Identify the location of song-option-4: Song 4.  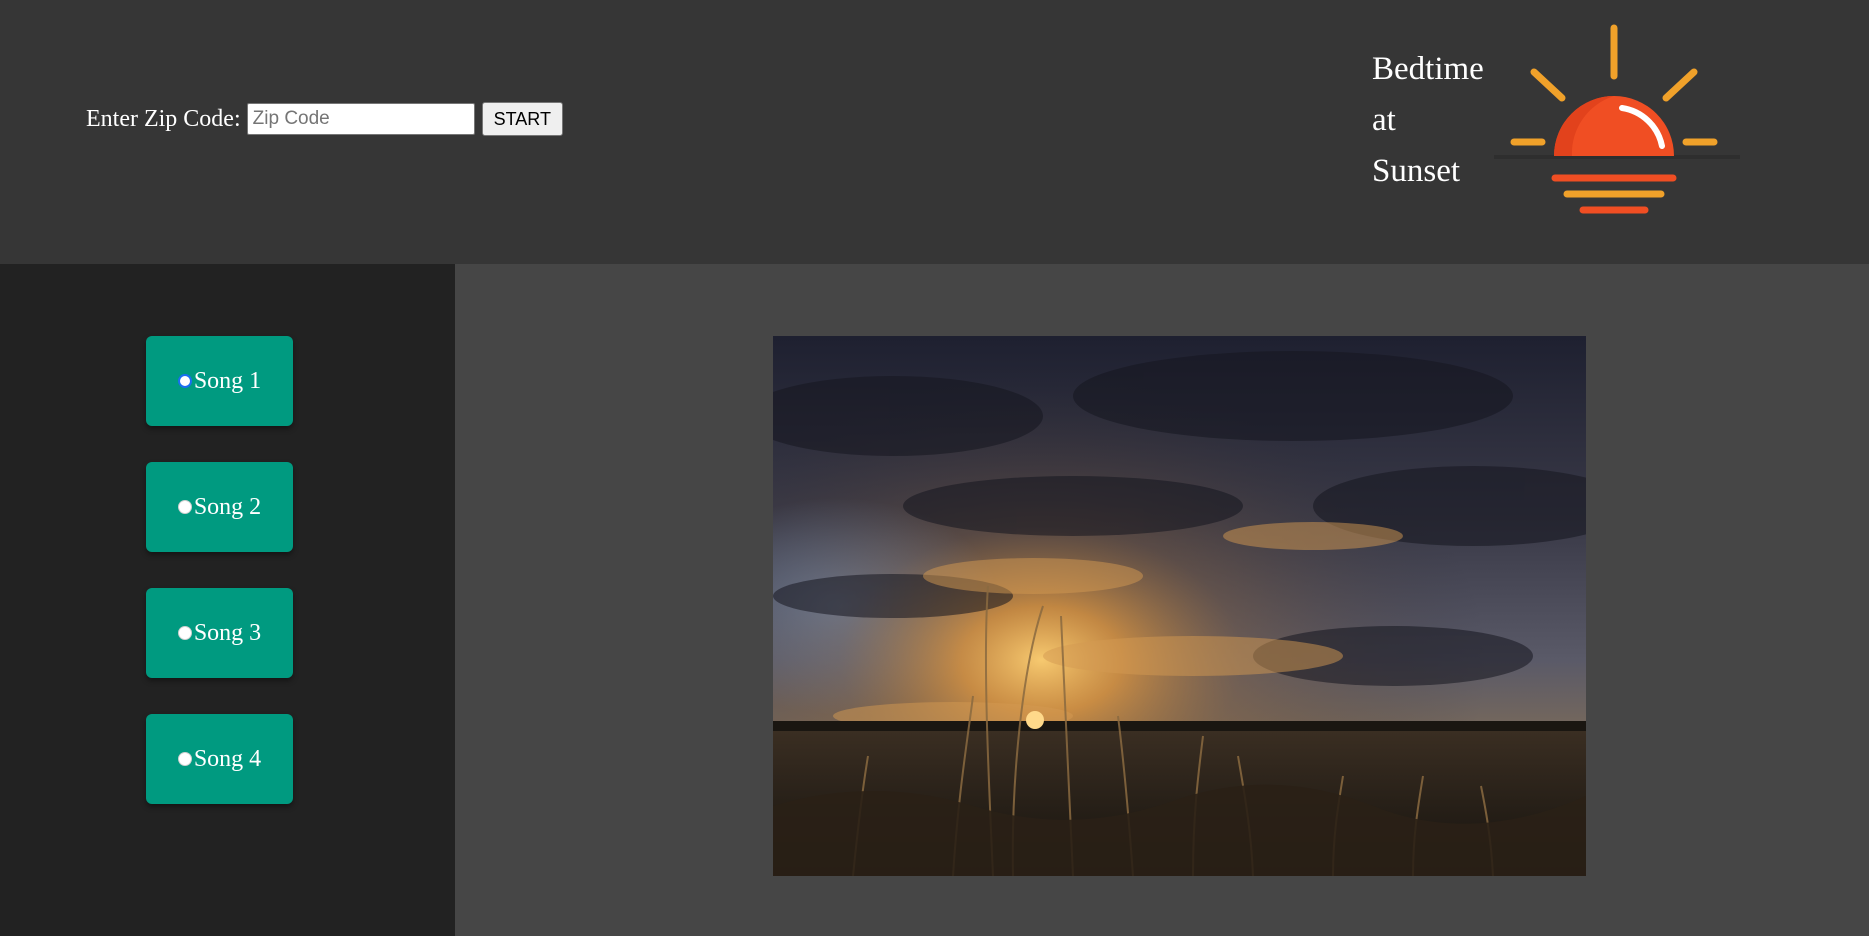
(219, 759).